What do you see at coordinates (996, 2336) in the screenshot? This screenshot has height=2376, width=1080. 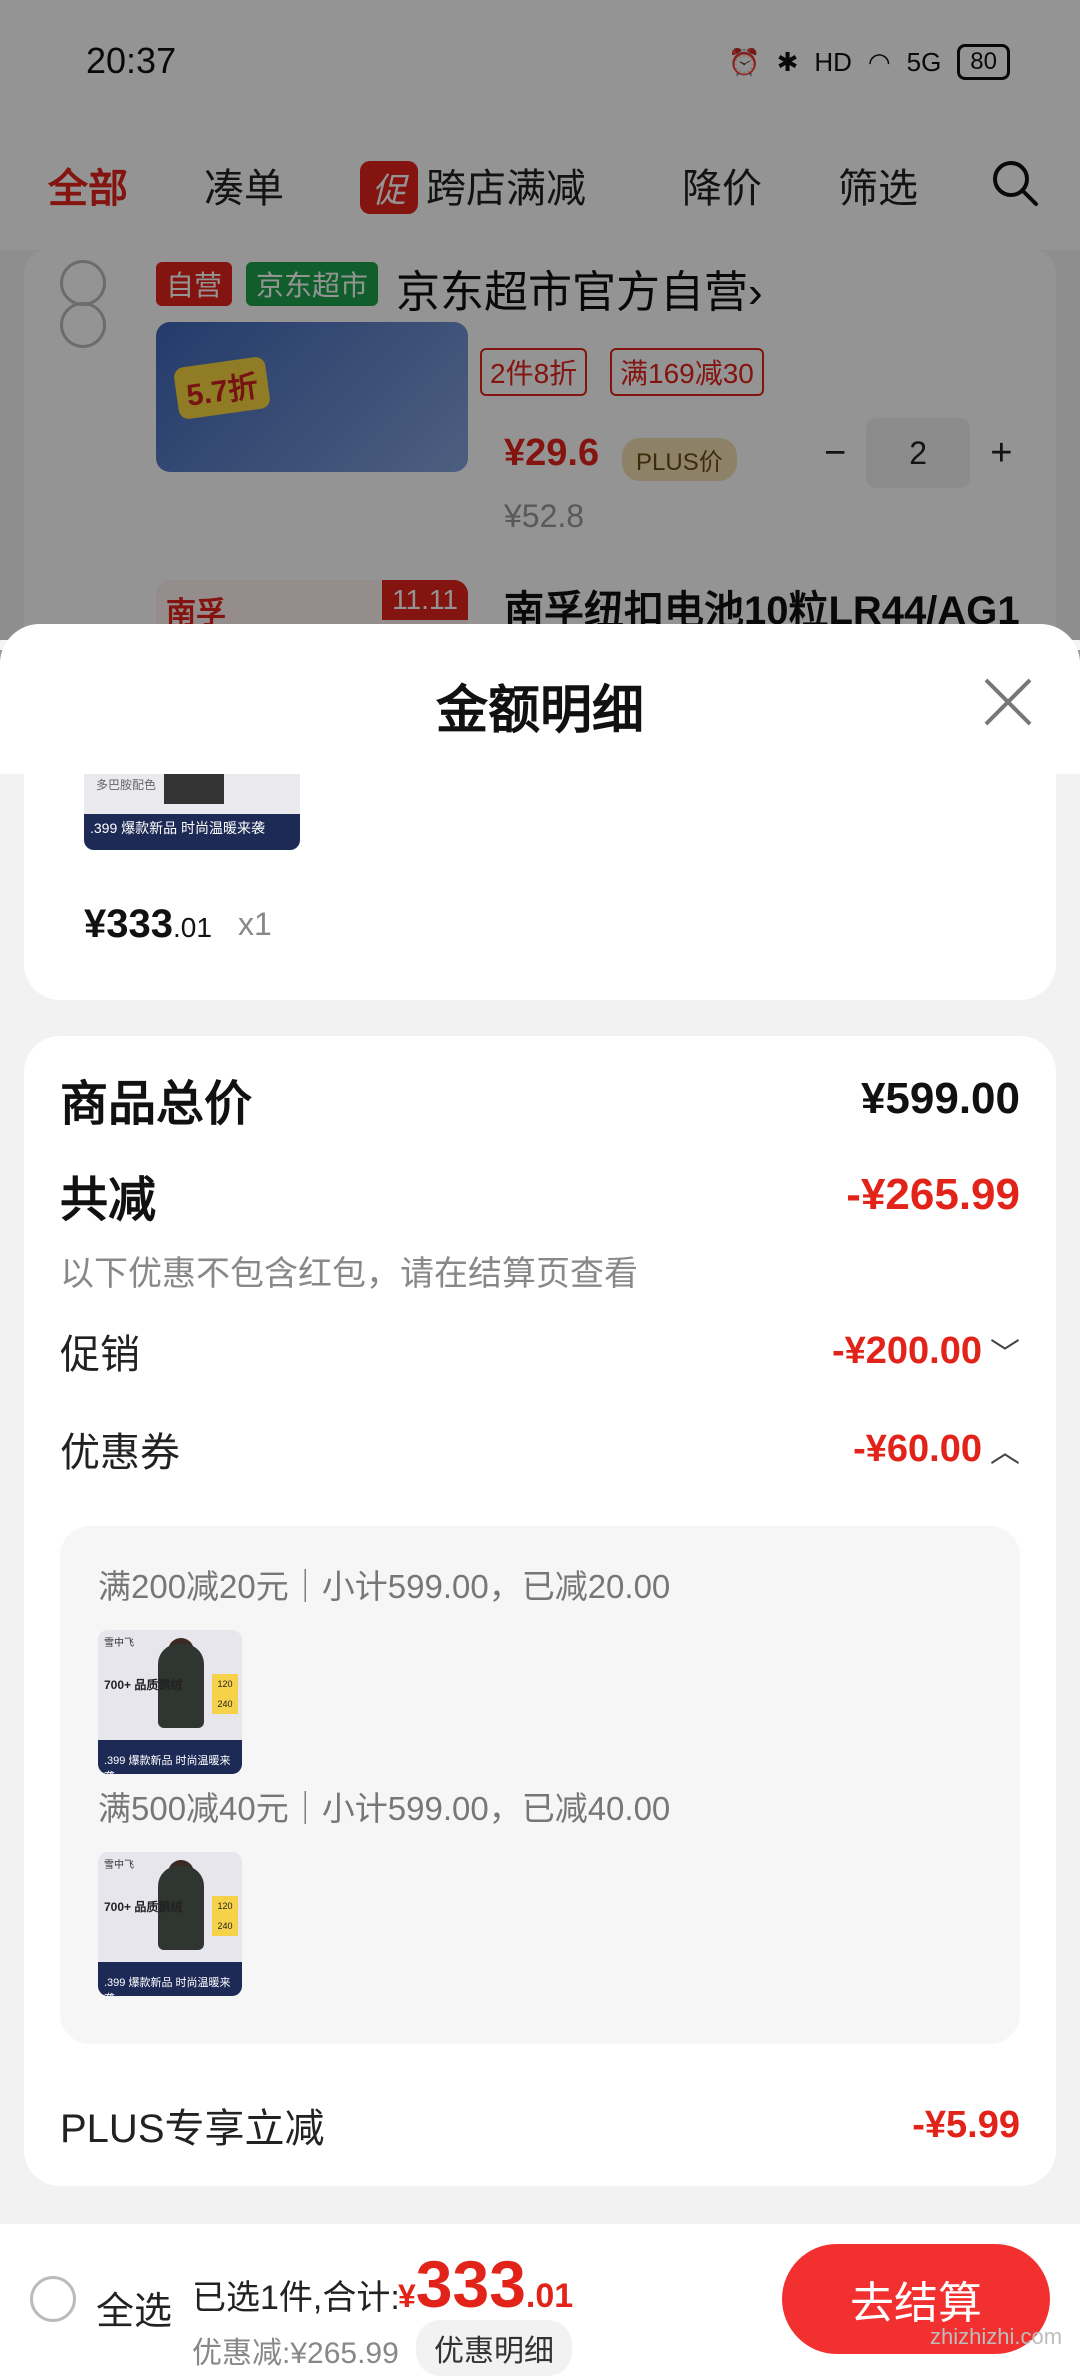 I see `watermark: zhizhizhi.com` at bounding box center [996, 2336].